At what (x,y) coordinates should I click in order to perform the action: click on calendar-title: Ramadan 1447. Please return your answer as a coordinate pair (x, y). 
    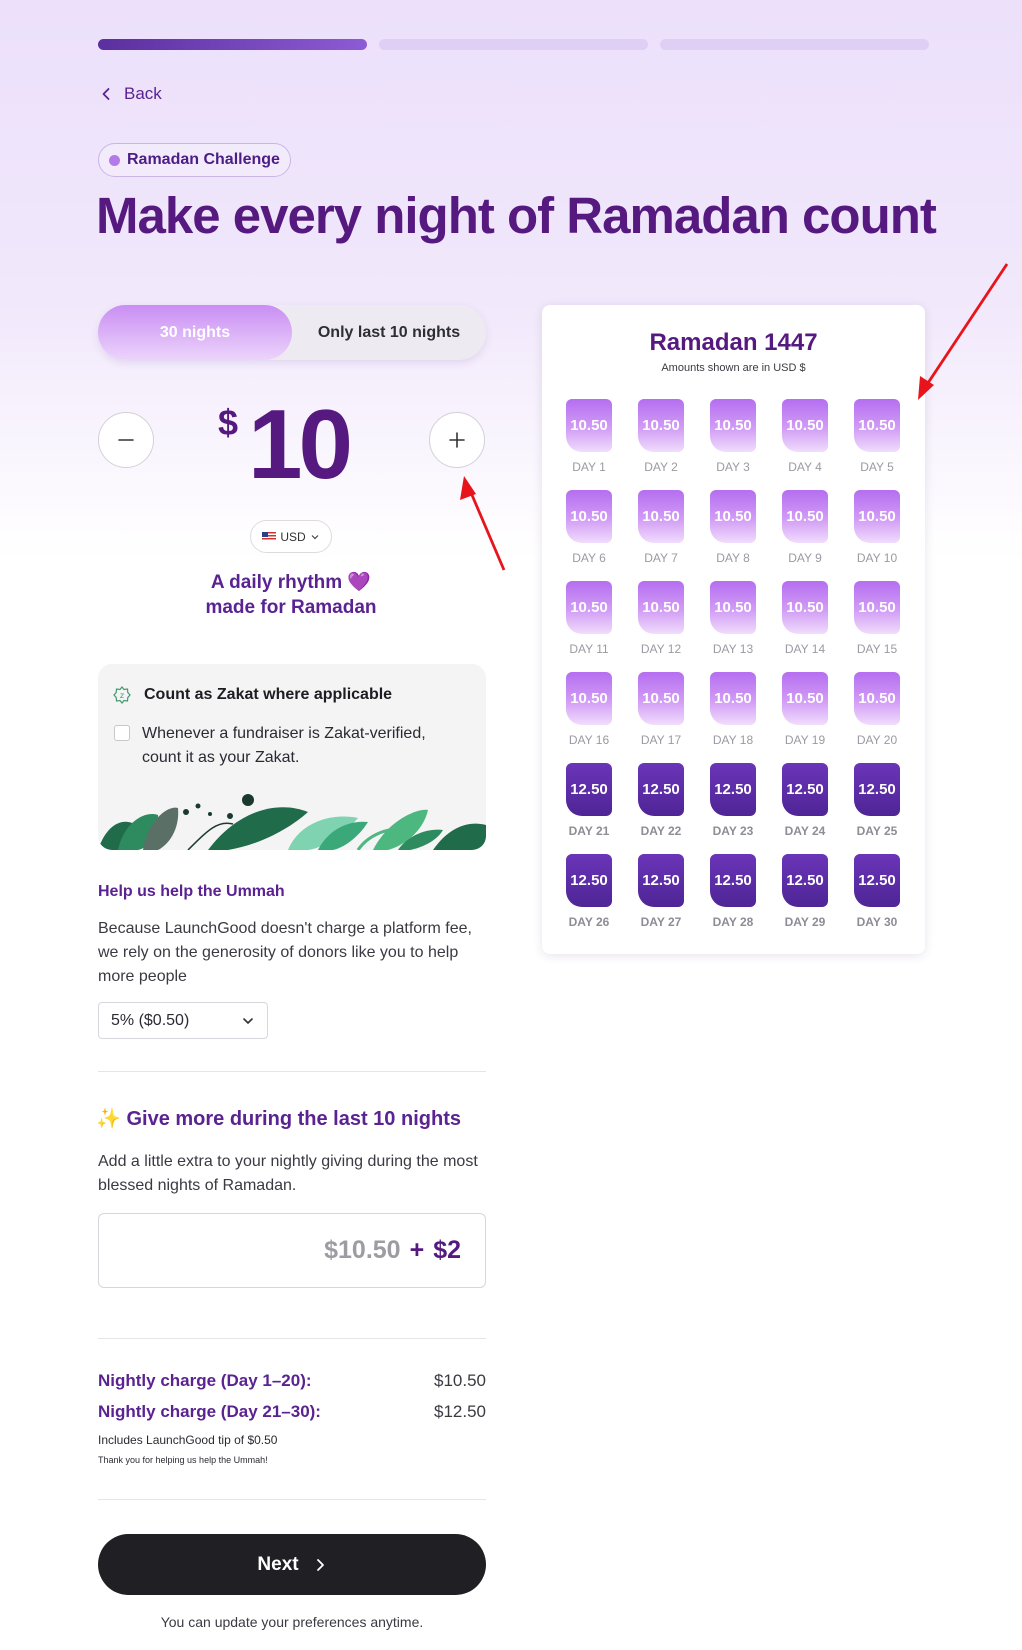
    Looking at the image, I should click on (733, 342).